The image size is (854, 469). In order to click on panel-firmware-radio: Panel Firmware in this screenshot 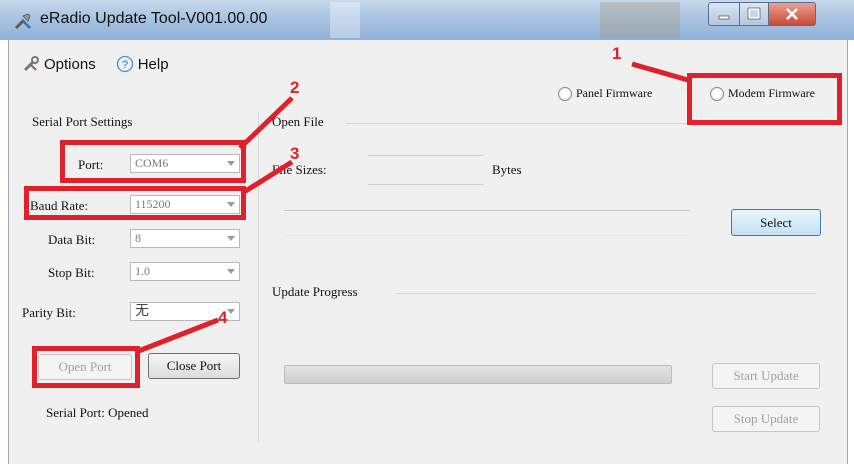, I will do `click(605, 94)`.